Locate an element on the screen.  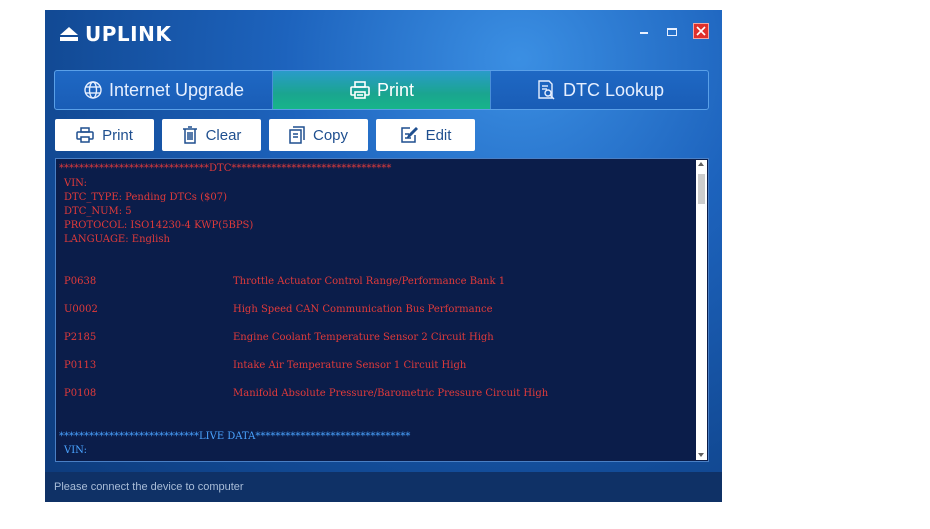
dtc-code: P0113 is located at coordinates (80, 365).